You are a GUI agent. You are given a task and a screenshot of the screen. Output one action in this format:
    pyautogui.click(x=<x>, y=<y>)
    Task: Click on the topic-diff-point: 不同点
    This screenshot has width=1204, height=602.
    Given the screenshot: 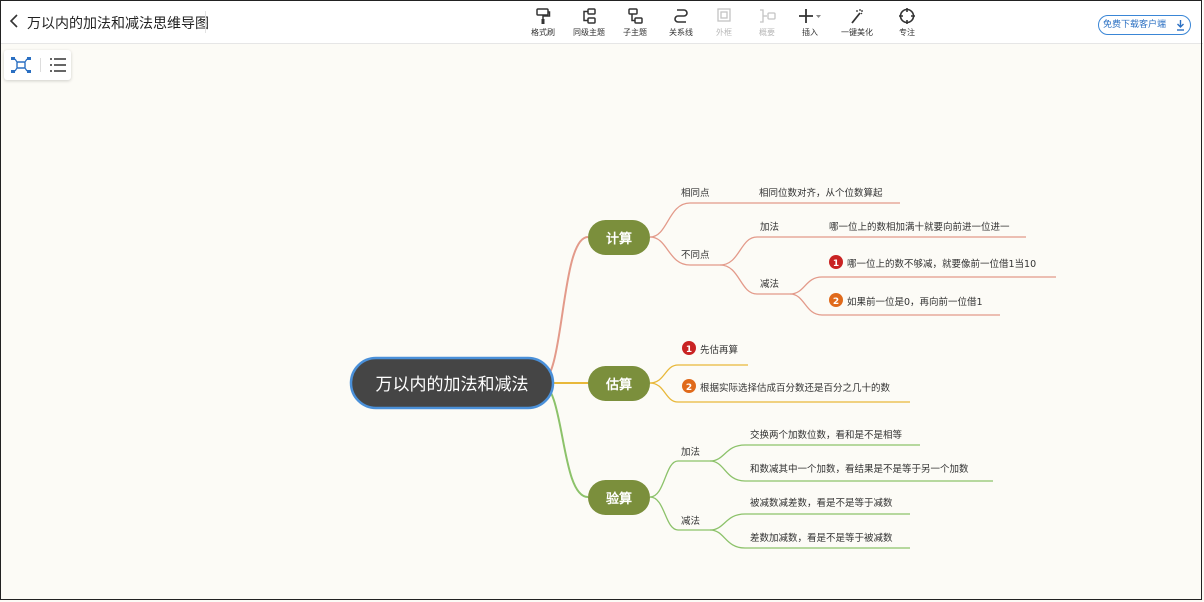 What is the action you would take?
    pyautogui.click(x=695, y=255)
    